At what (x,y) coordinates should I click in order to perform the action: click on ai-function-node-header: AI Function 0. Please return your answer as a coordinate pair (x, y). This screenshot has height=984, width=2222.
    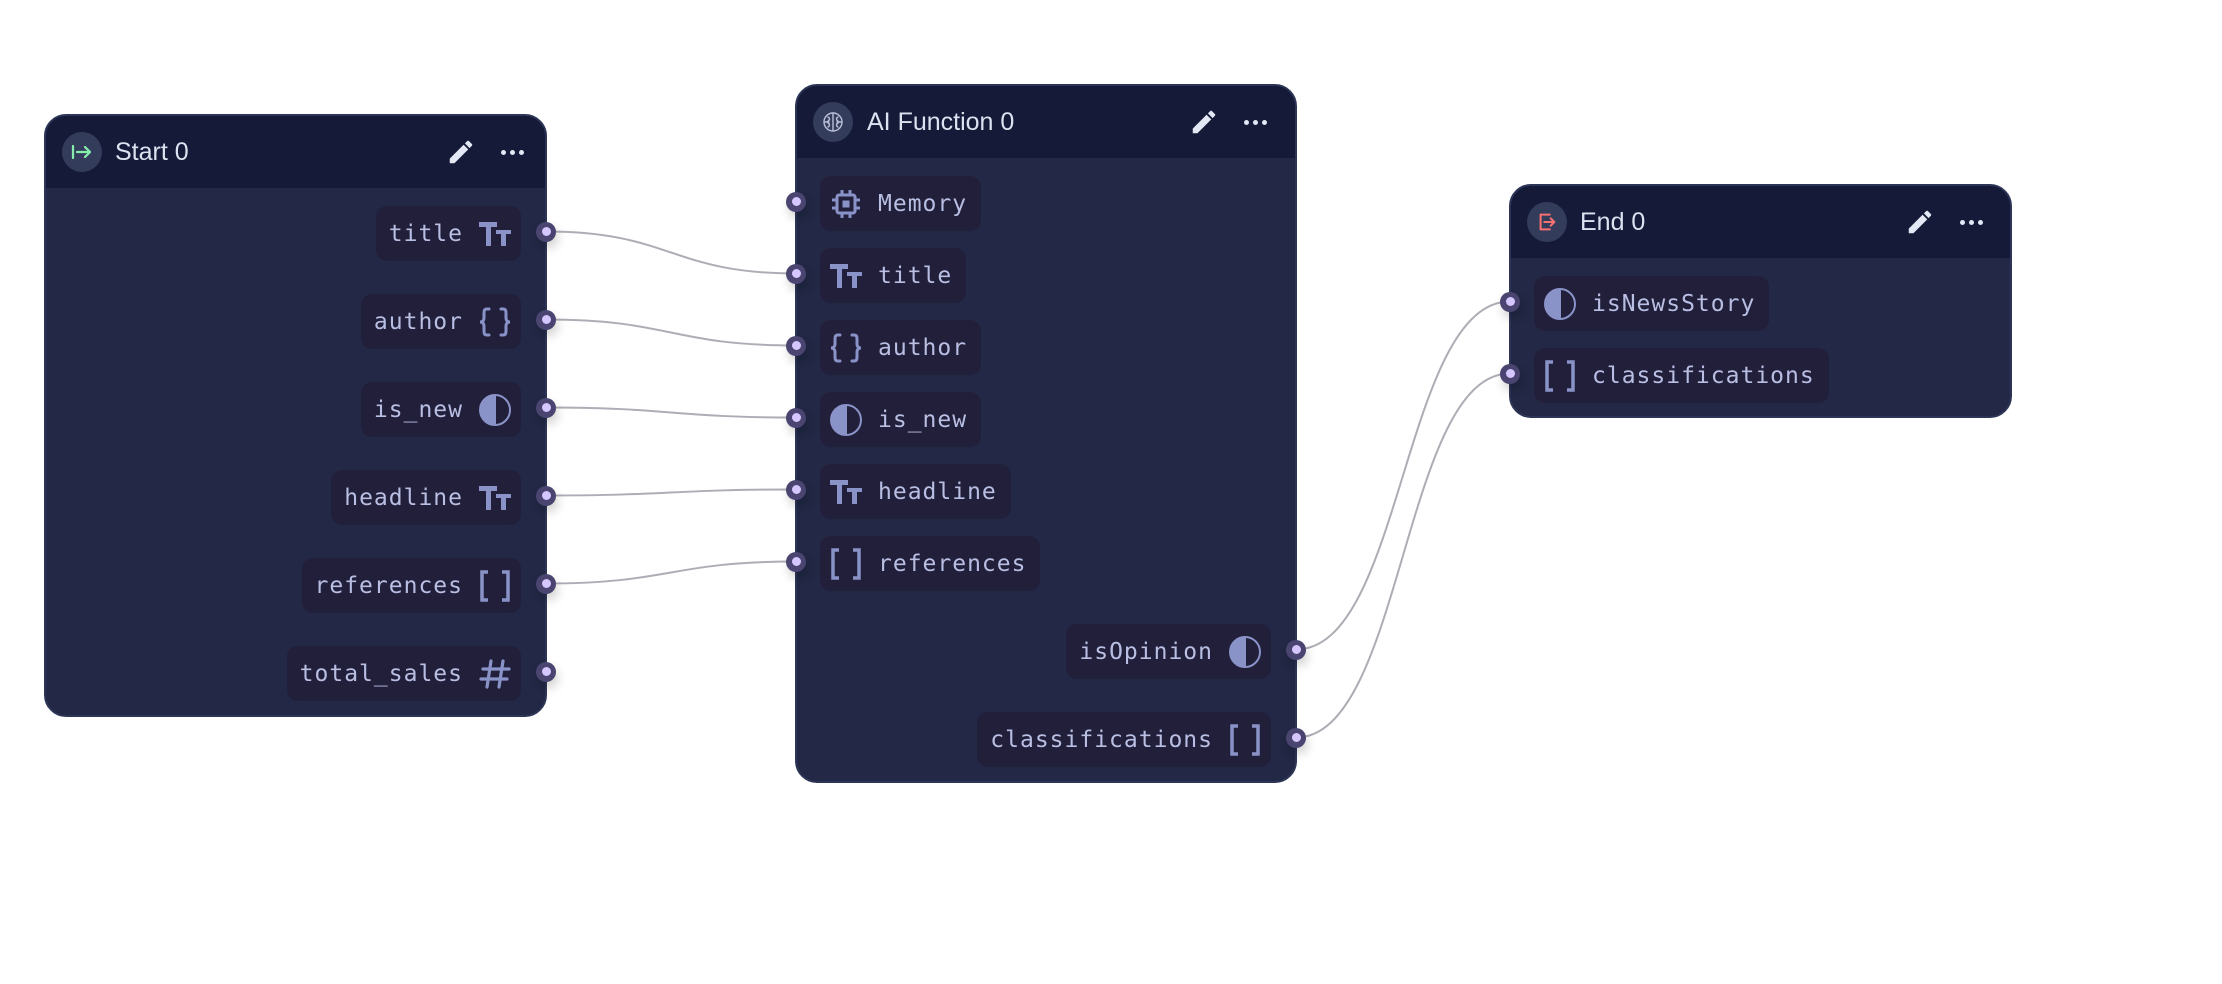
    Looking at the image, I should click on (1046, 122).